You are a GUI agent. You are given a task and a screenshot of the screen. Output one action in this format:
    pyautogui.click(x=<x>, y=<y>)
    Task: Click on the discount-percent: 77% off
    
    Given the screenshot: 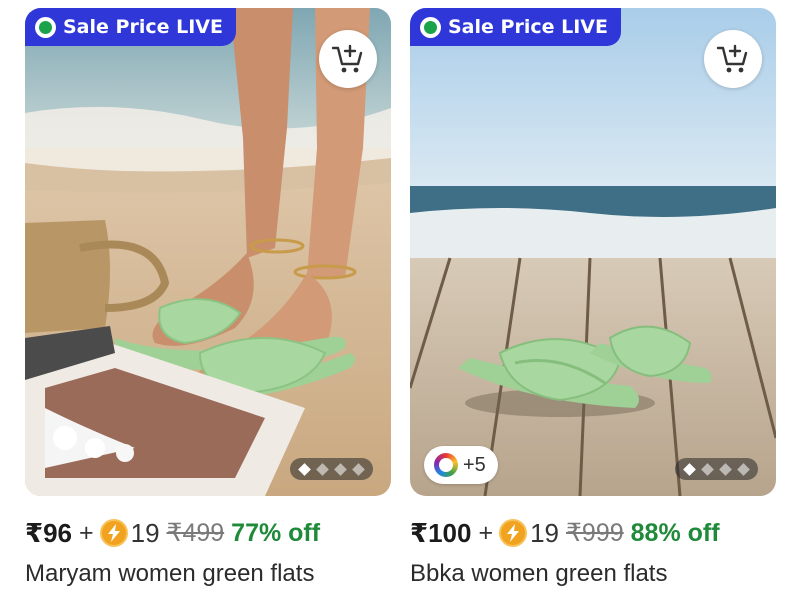 What is the action you would take?
    pyautogui.click(x=276, y=532)
    